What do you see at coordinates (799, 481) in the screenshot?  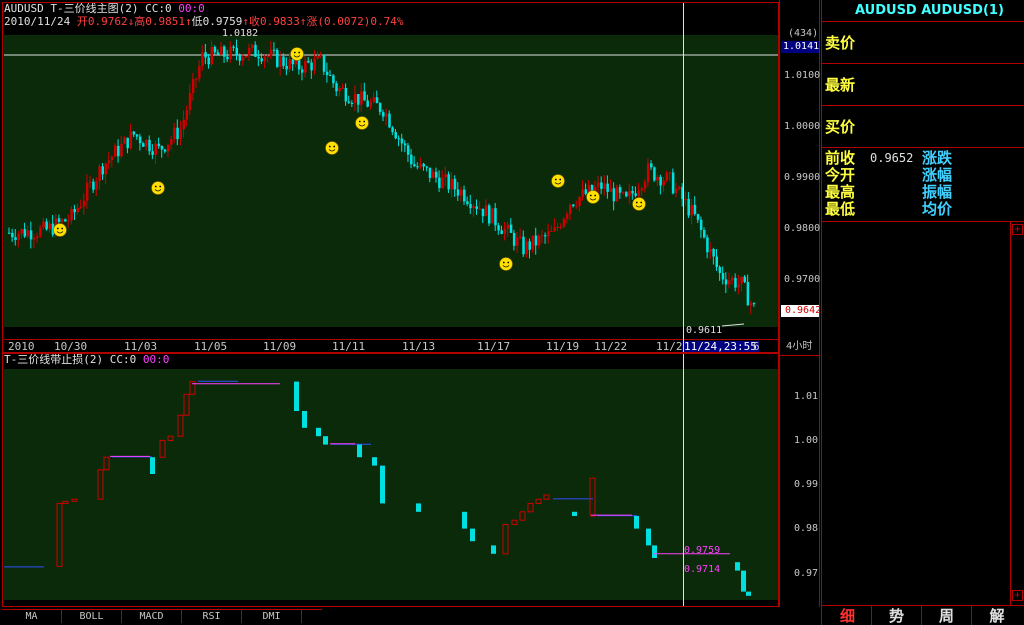 I see `sub-y-axis: 1.01 1.00 0.99 0.98 0.97` at bounding box center [799, 481].